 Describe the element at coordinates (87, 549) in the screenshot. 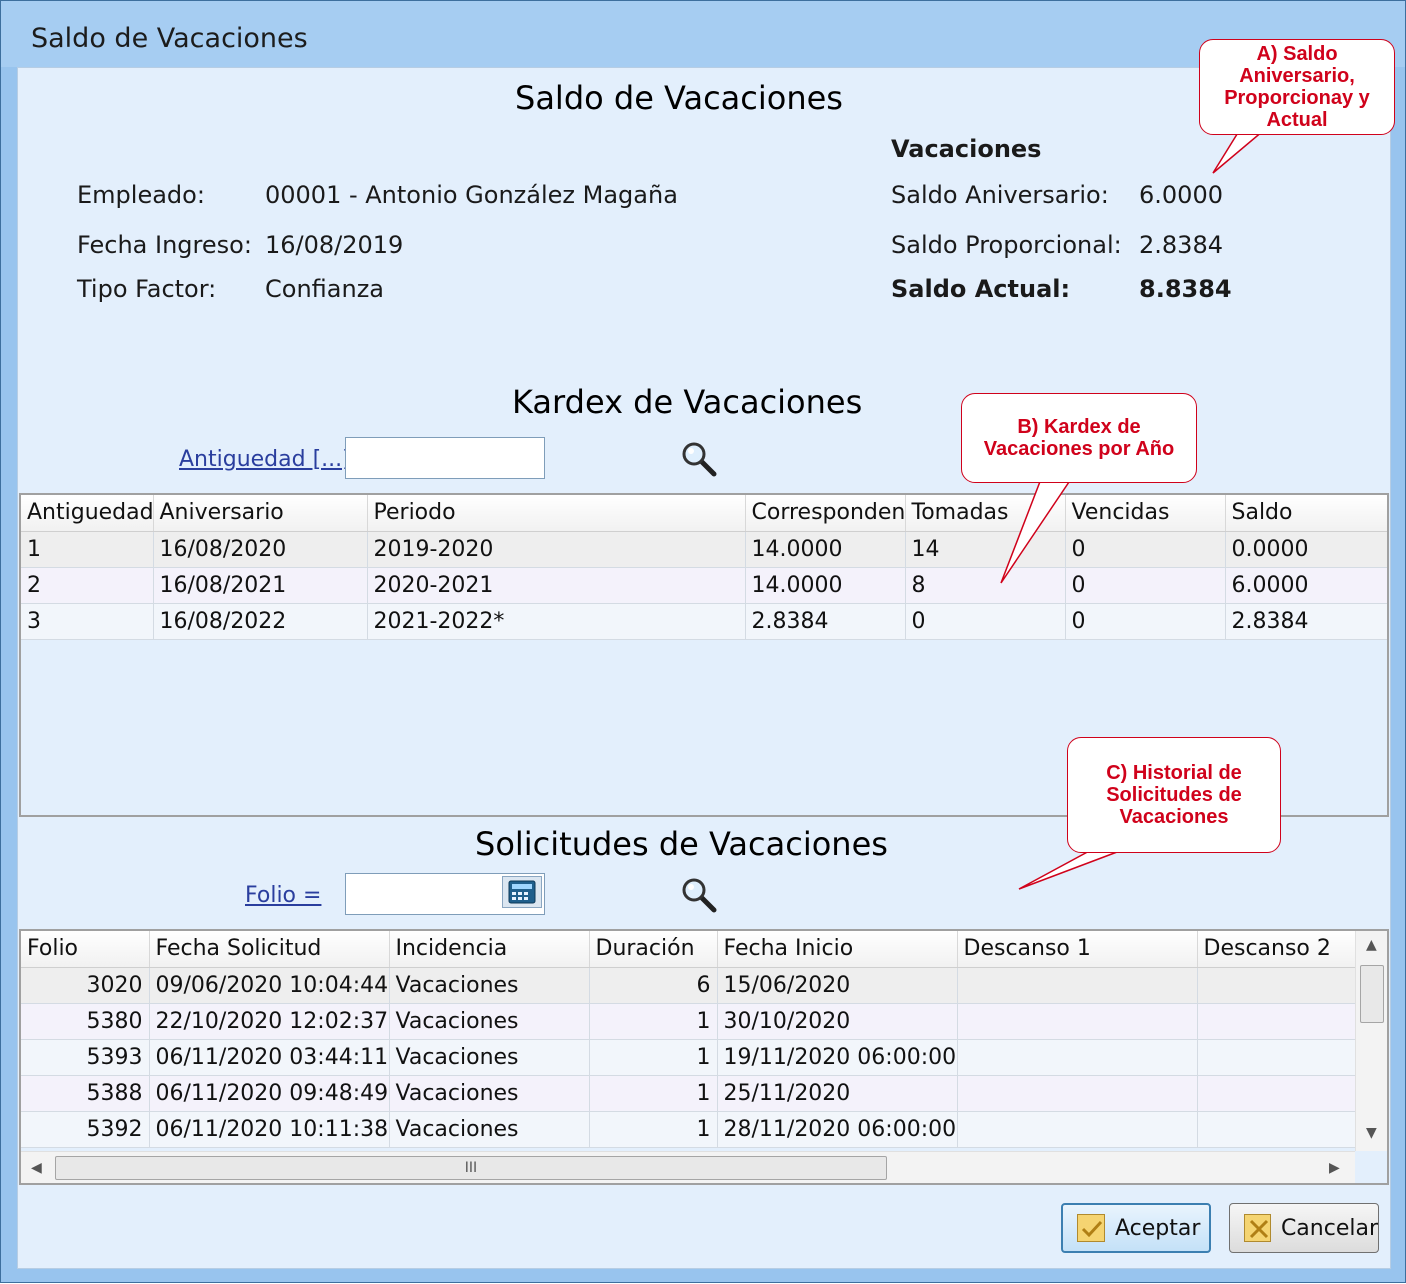

I see `cell-antiguedad: 1` at that location.